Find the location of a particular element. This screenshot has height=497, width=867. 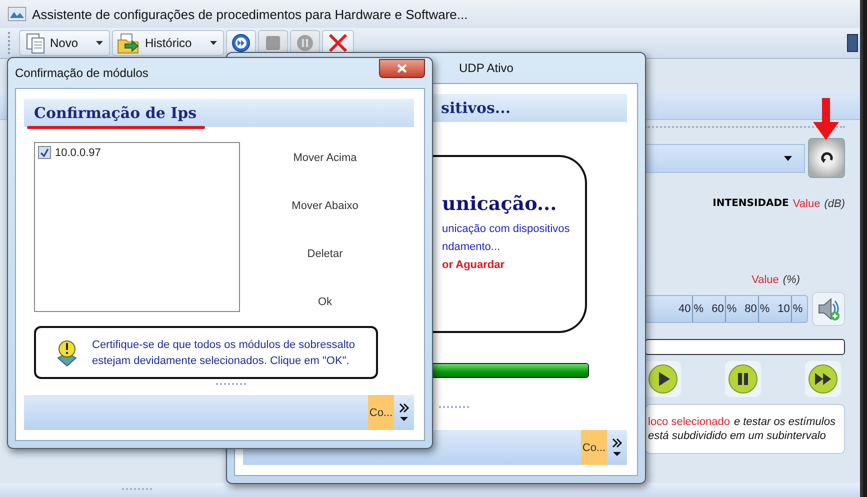

unit-label: (%) is located at coordinates (791, 280).